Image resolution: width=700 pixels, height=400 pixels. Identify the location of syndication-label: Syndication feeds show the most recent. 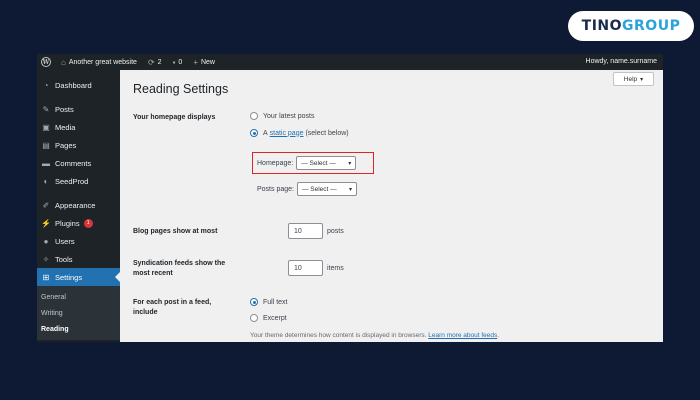
(179, 268).